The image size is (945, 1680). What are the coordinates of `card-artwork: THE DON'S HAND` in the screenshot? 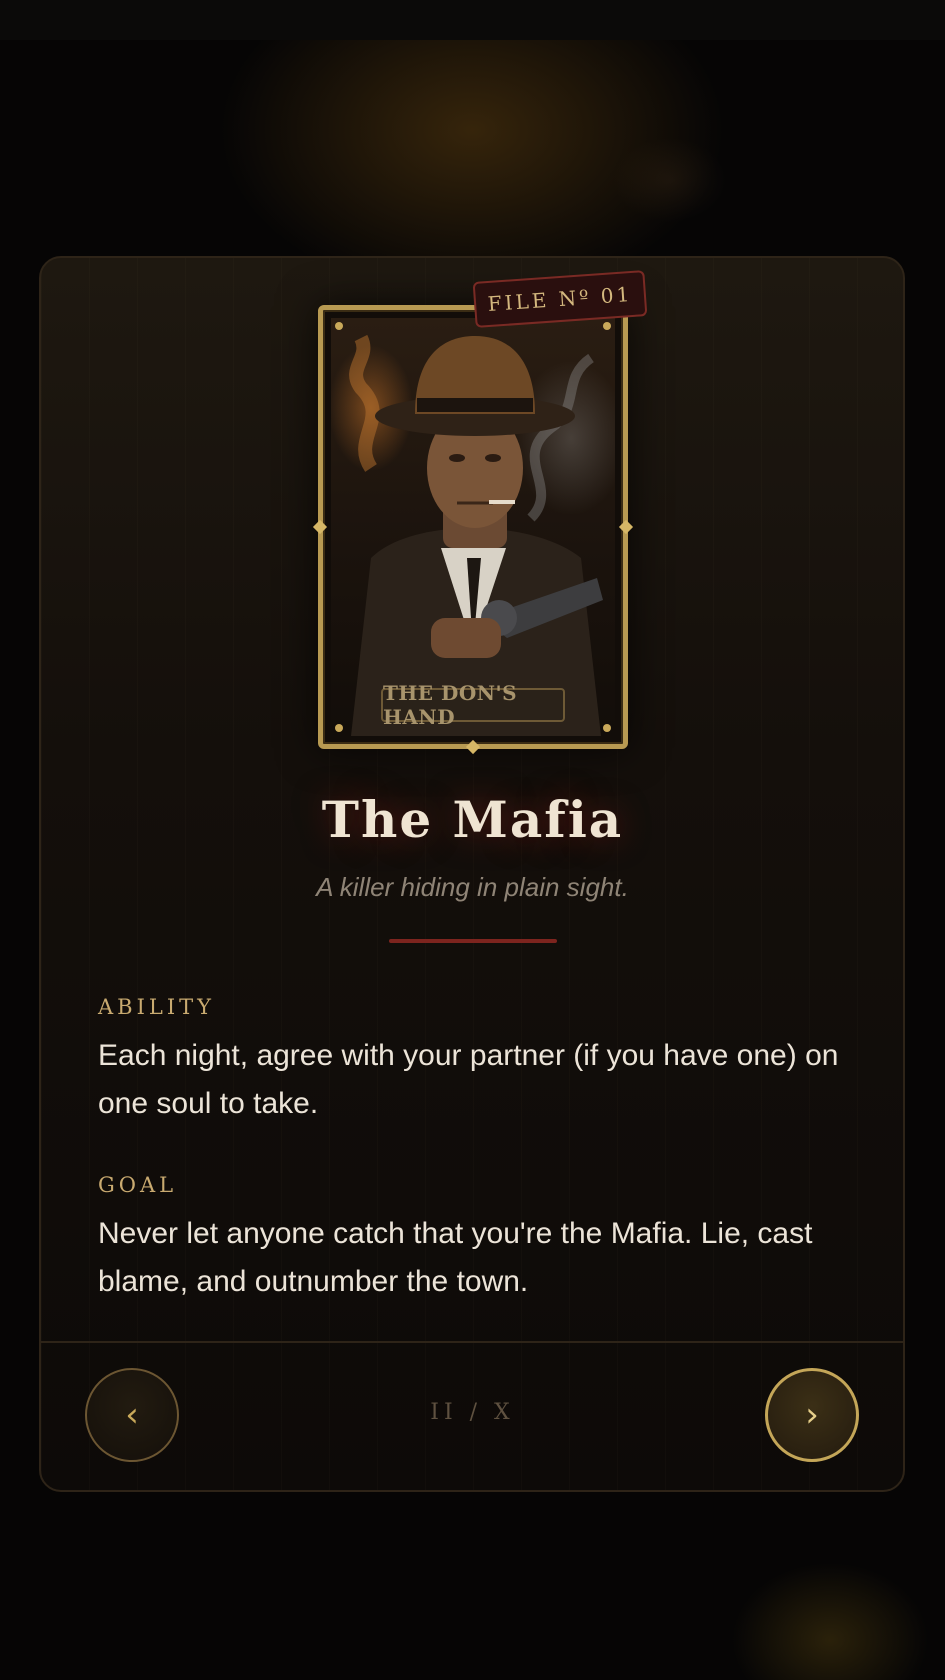 It's located at (473, 527).